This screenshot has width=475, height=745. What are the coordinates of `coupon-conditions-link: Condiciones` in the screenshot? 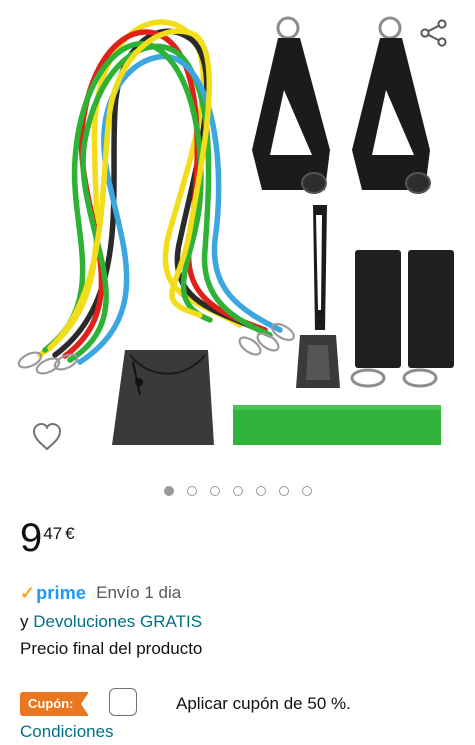 It's located at (67, 732).